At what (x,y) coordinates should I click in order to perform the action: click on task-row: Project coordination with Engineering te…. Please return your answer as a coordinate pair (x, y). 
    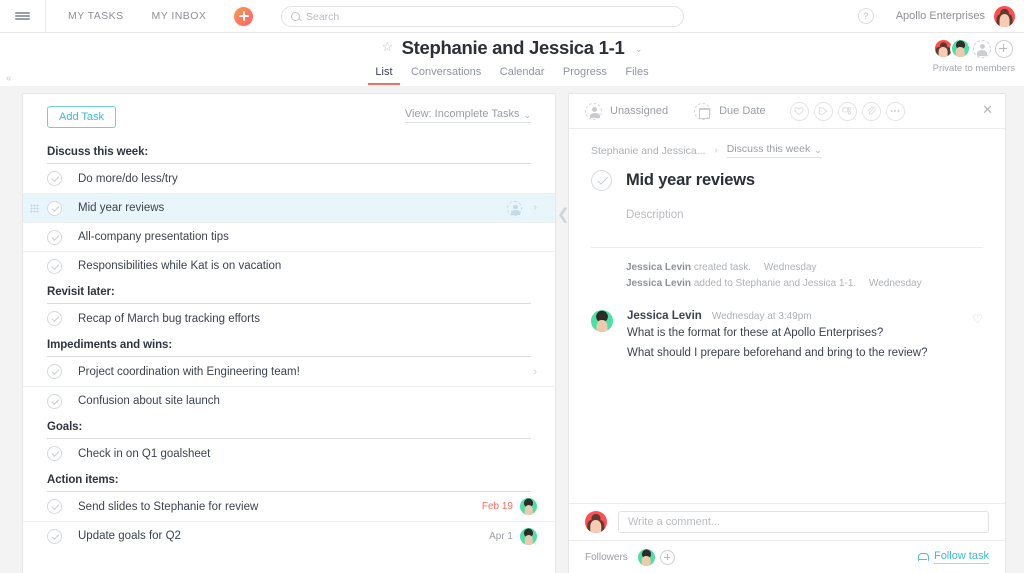
    Looking at the image, I should click on (289, 371).